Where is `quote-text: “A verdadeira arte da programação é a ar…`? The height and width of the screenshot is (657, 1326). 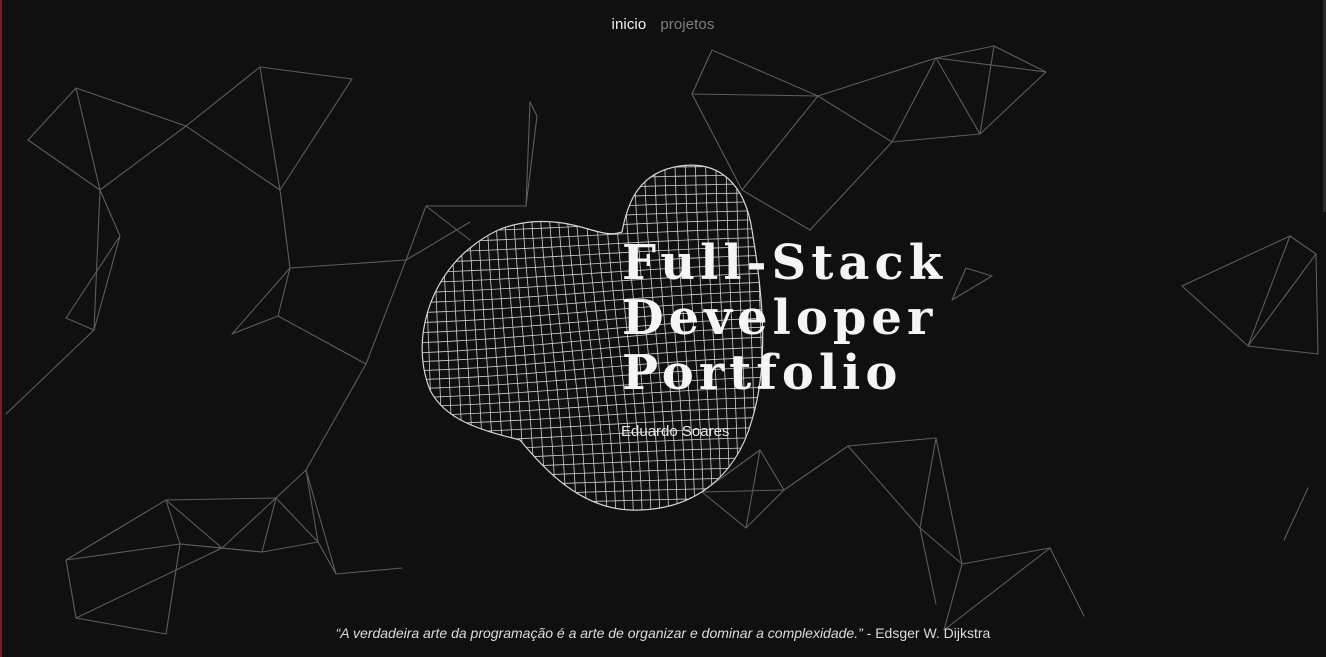
quote-text: “A verdadeira arte da programação é a ar… is located at coordinates (599, 633).